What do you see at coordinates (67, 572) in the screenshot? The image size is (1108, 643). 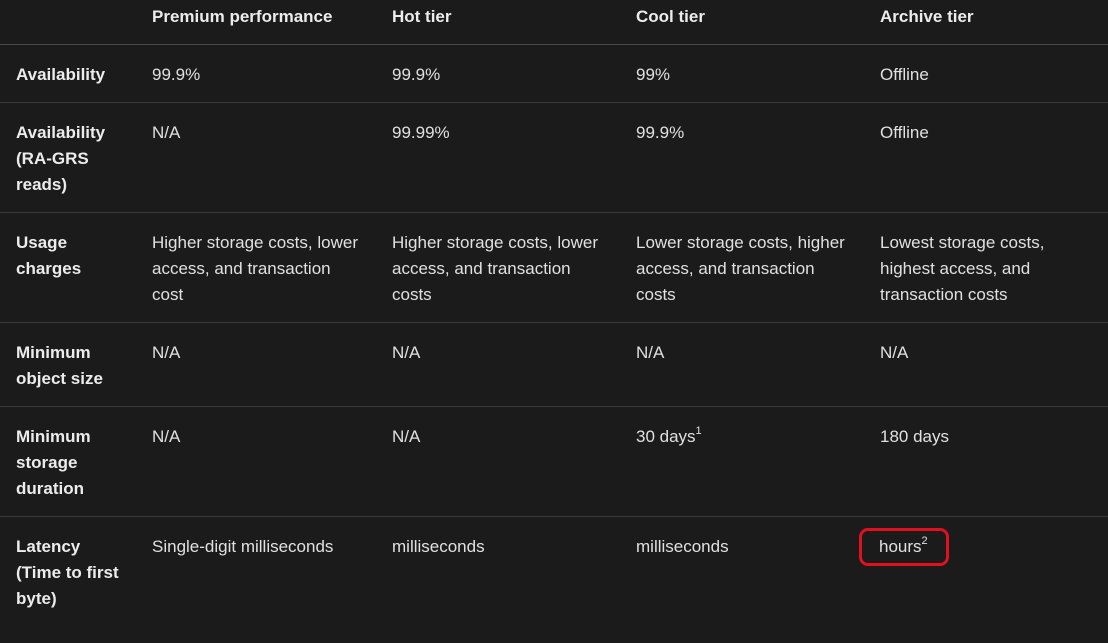 I see `row-label: Latency (Time to first byte)` at bounding box center [67, 572].